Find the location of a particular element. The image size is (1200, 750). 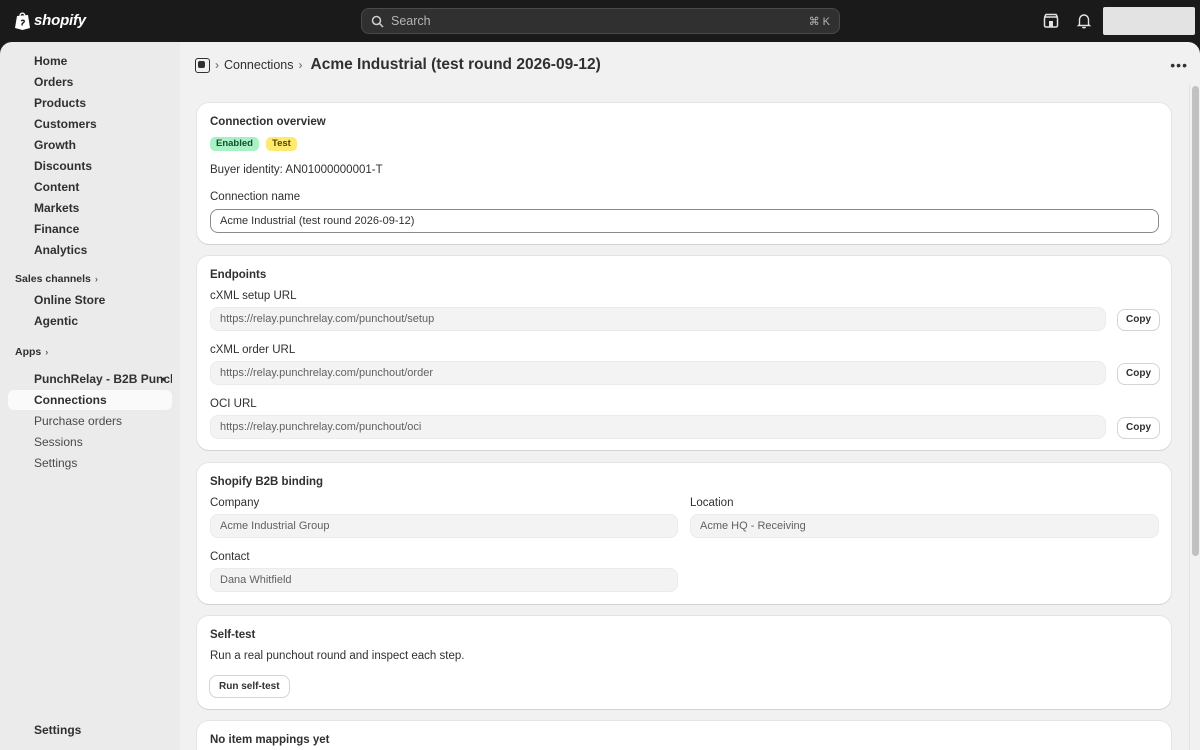

sidebar-item-discounts: Discounts is located at coordinates (90, 166).